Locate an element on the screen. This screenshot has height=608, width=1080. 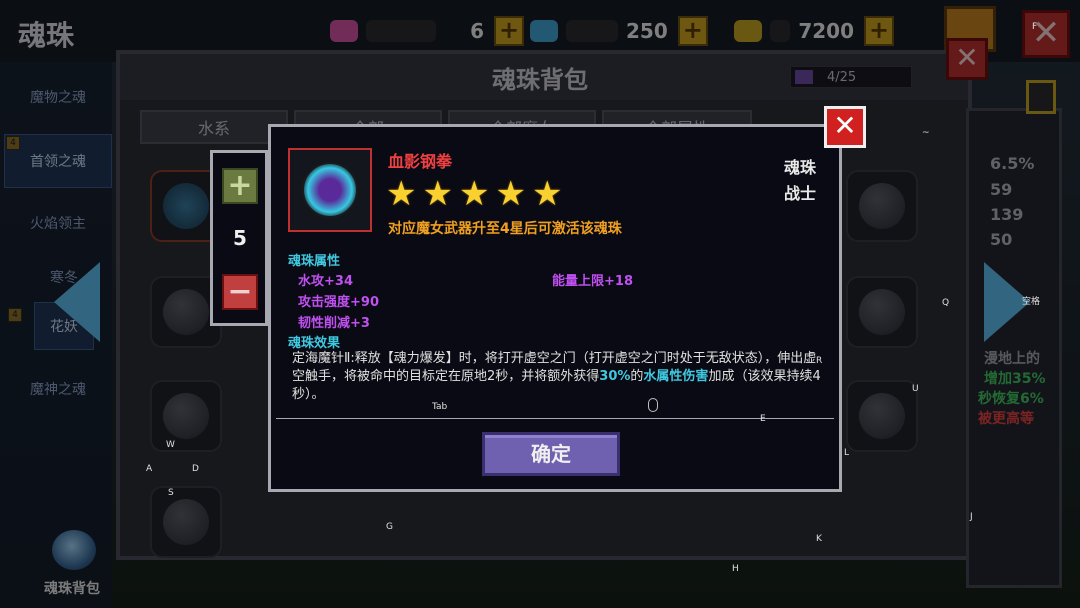
attribute-item: 韧性削减+3 is located at coordinates (334, 323).